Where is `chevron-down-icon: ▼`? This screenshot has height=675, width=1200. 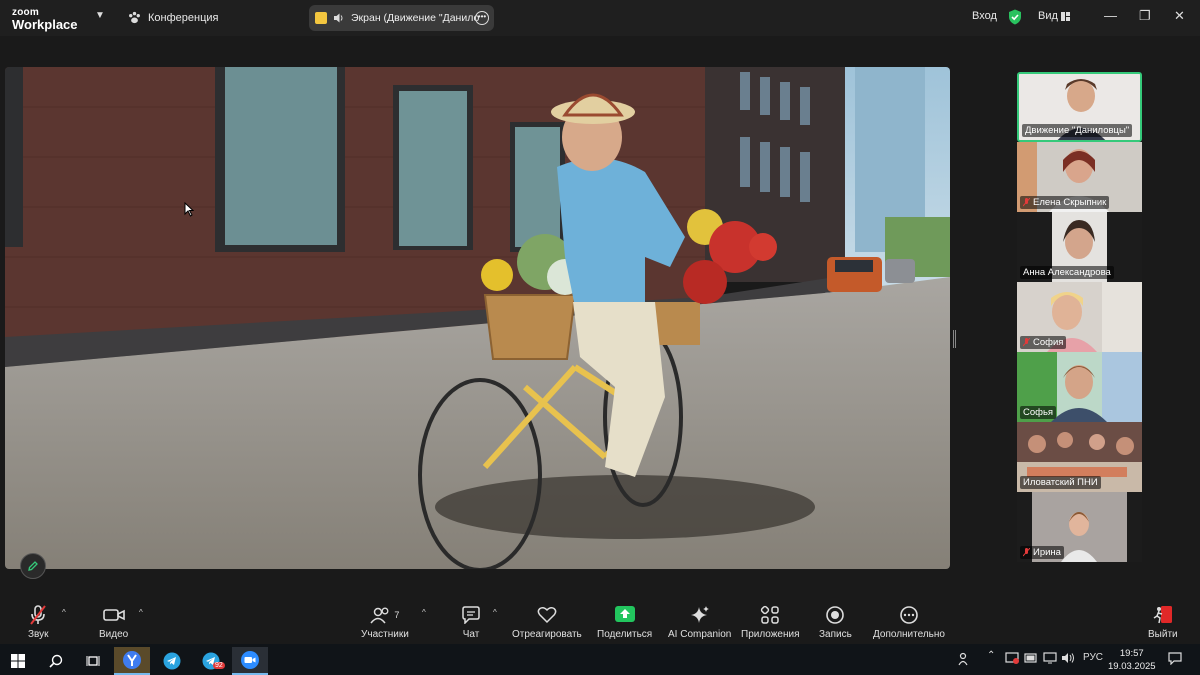 chevron-down-icon: ▼ is located at coordinates (100, 15).